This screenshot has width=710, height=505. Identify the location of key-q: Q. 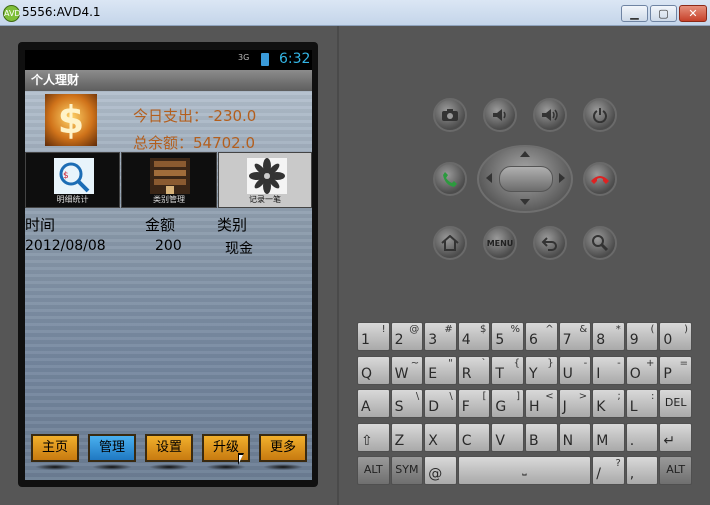
(373, 370).